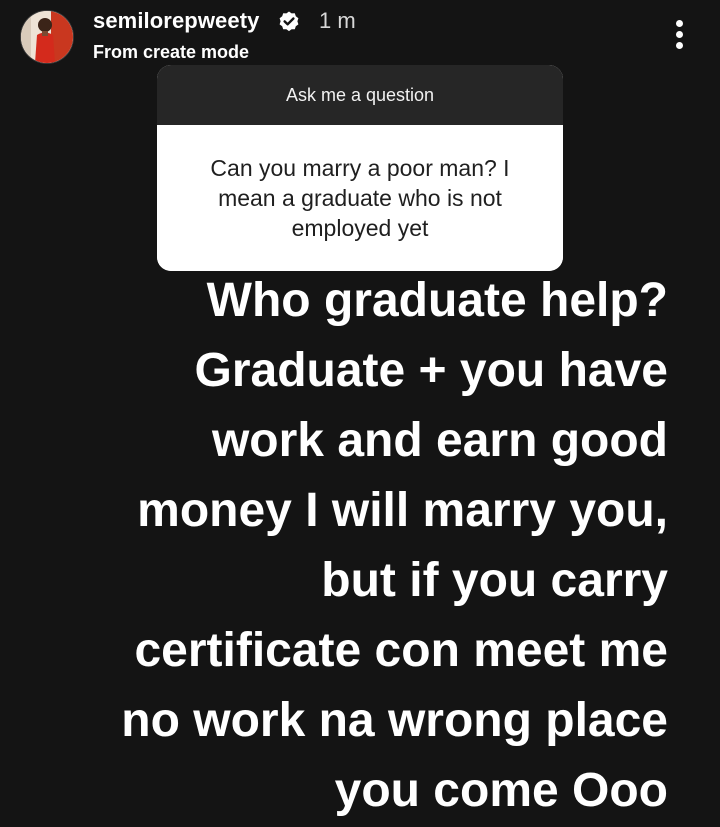 The width and height of the screenshot is (720, 827). I want to click on verified-badge-icon, so click(289, 21).